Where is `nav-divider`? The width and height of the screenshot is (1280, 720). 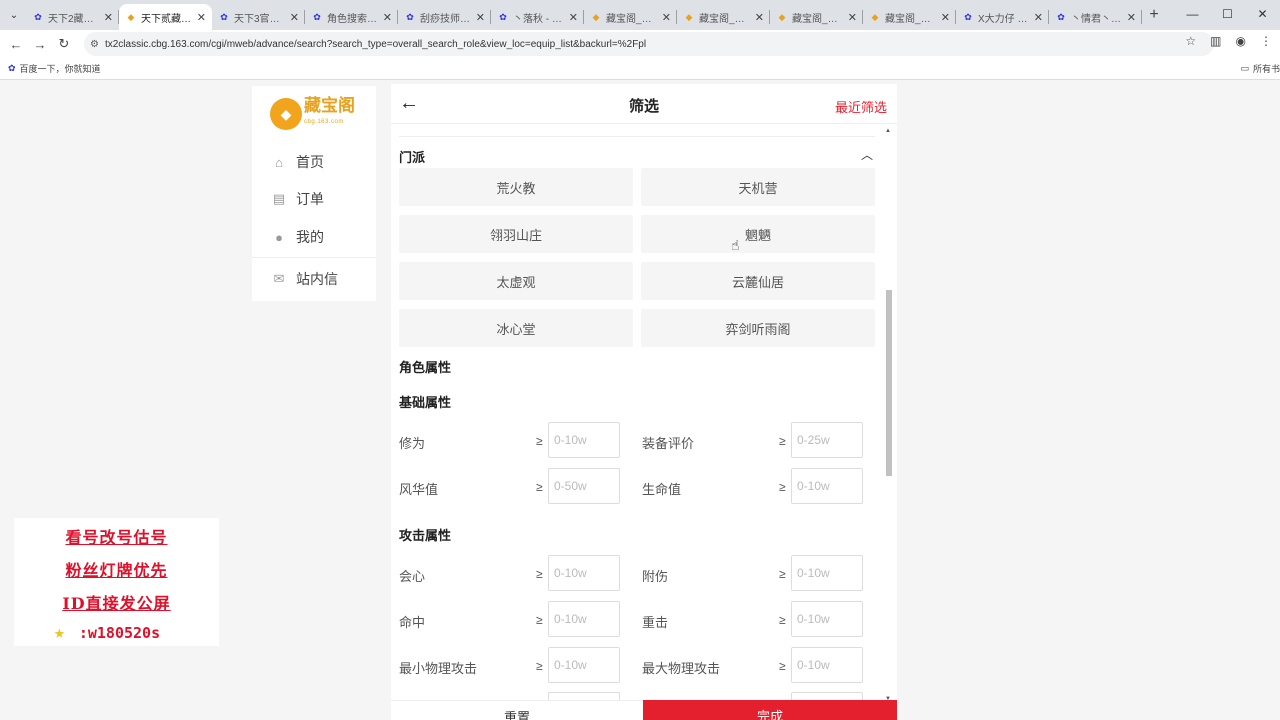
nav-divider is located at coordinates (314, 257).